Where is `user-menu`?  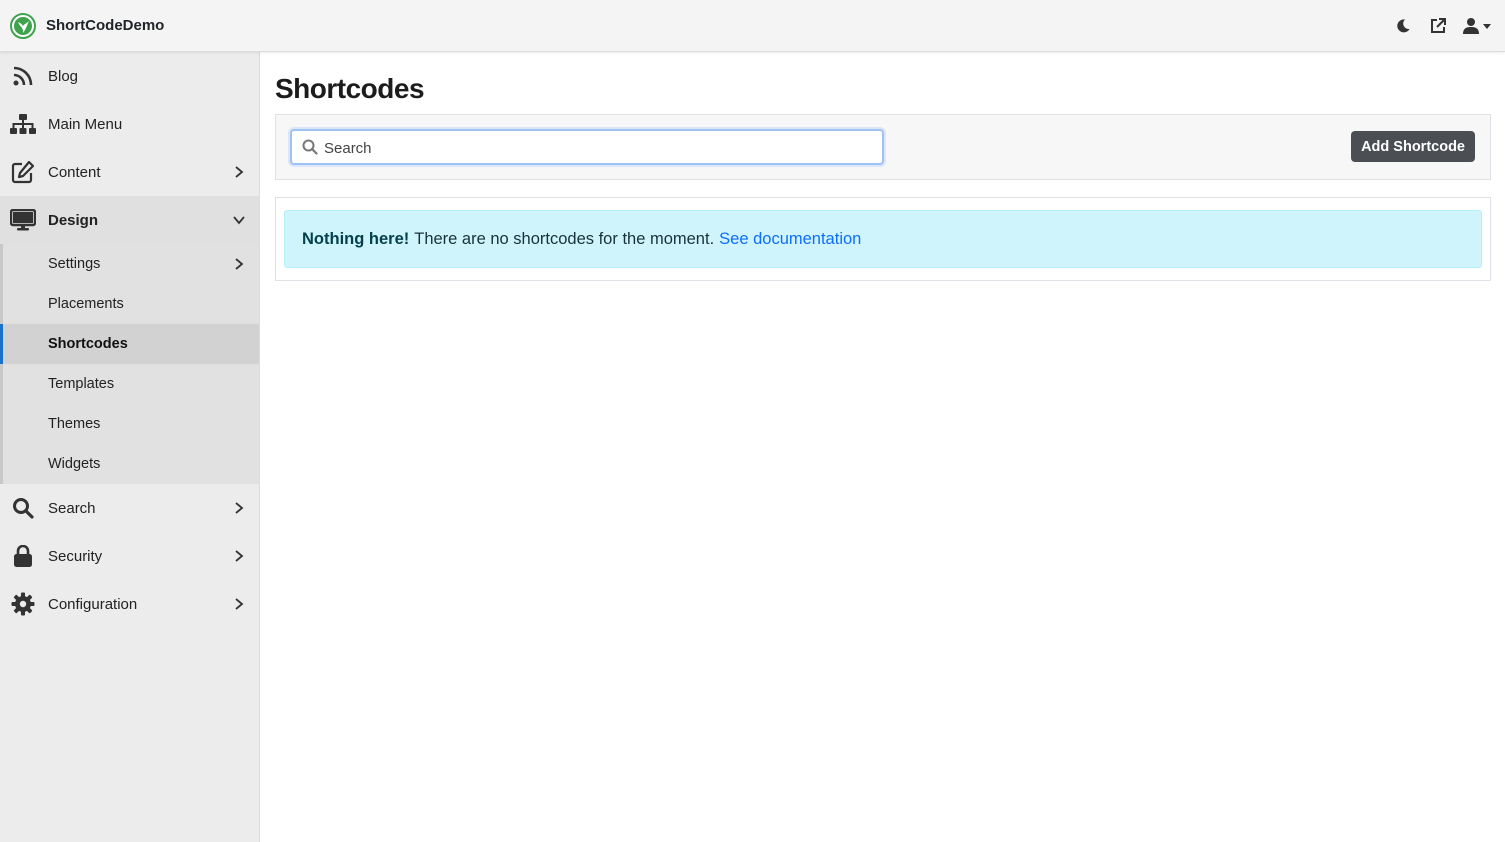
user-menu is located at coordinates (1477, 26).